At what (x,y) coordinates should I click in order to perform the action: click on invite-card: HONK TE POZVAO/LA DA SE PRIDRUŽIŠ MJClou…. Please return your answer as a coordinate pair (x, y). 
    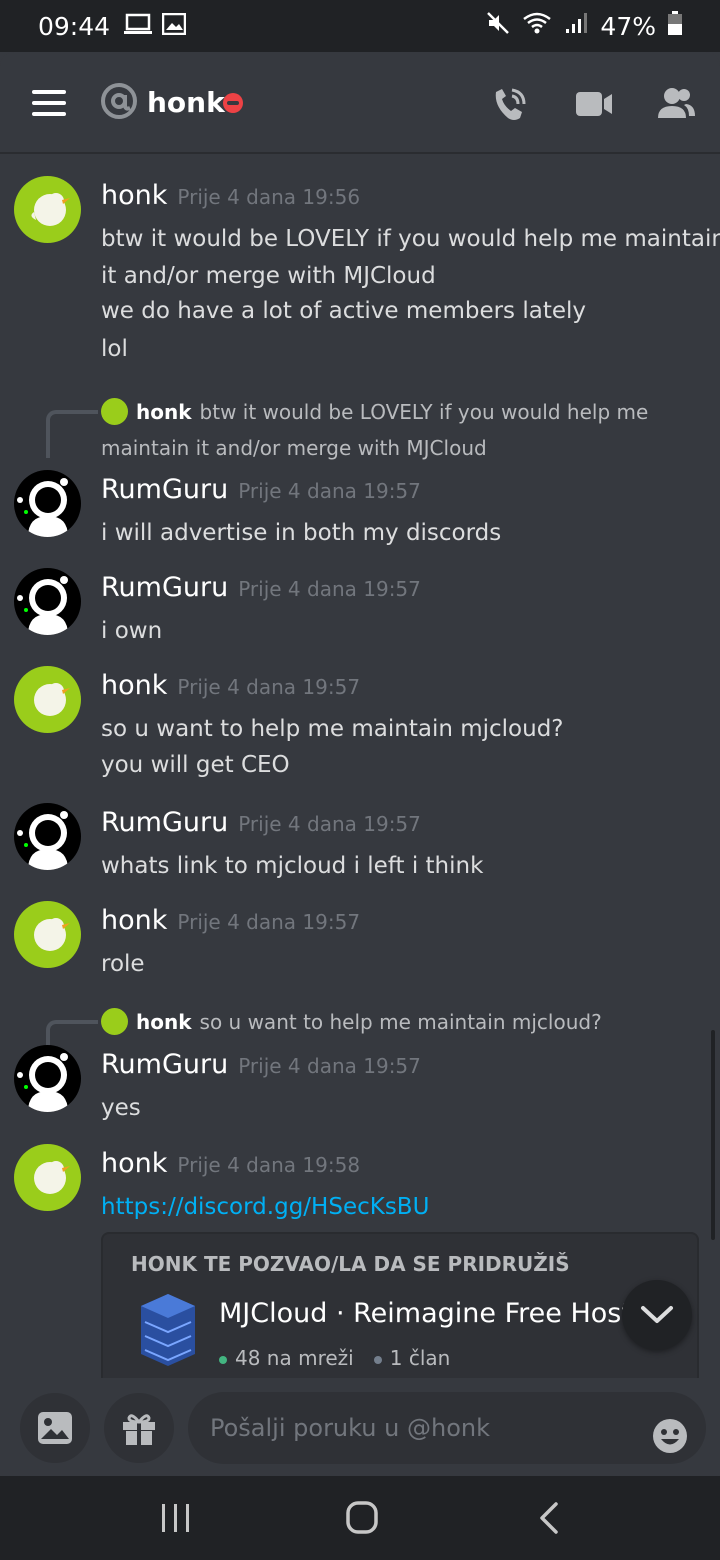
    Looking at the image, I should click on (400, 1305).